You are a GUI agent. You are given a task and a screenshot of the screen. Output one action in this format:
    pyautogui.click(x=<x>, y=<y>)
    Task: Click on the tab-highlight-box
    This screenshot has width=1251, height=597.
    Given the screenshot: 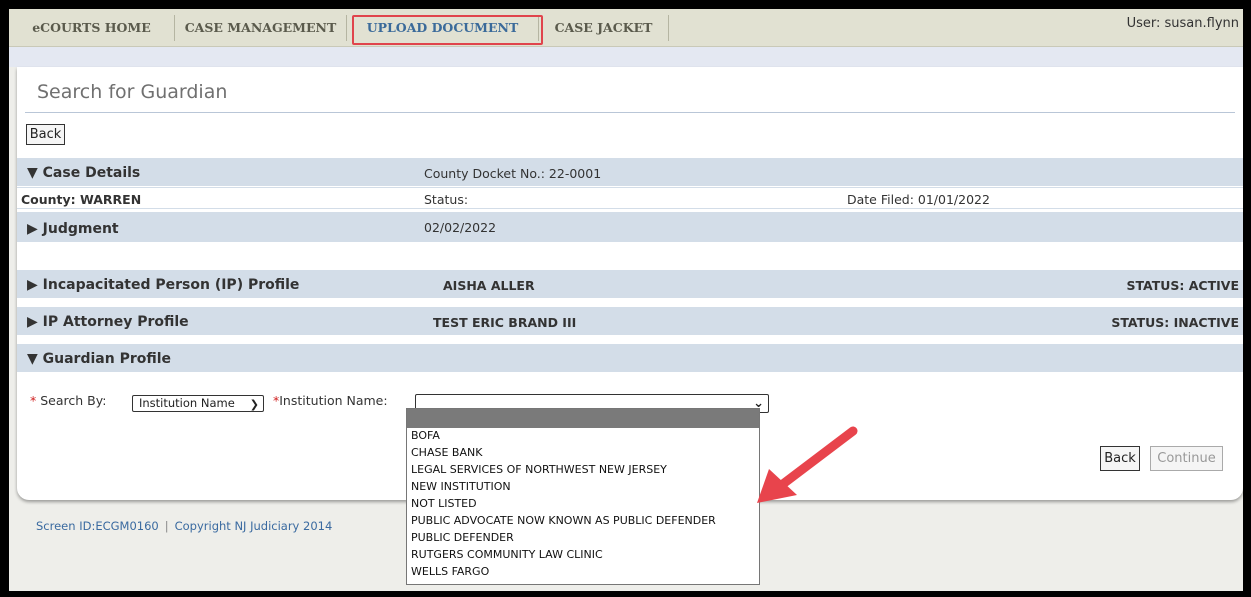 What is the action you would take?
    pyautogui.click(x=447, y=30)
    